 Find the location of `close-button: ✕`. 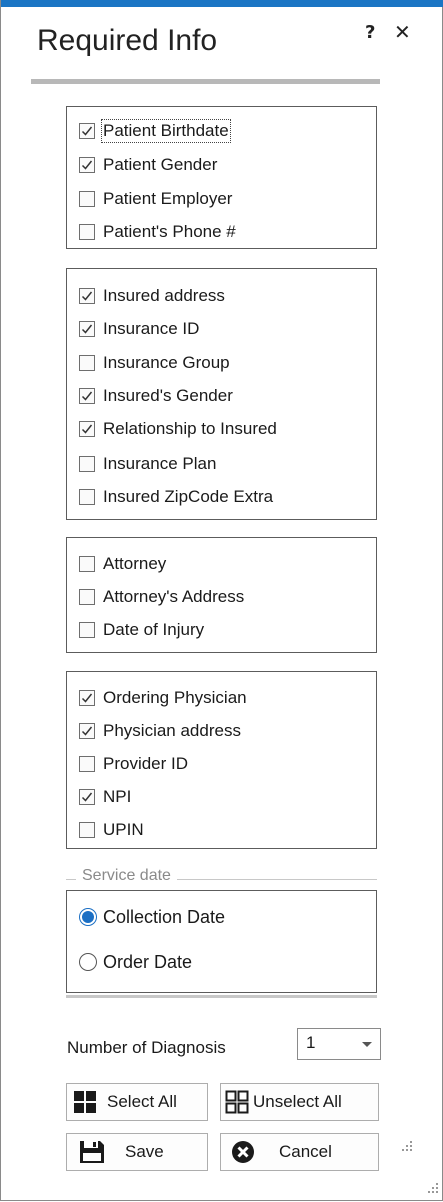

close-button: ✕ is located at coordinates (402, 32).